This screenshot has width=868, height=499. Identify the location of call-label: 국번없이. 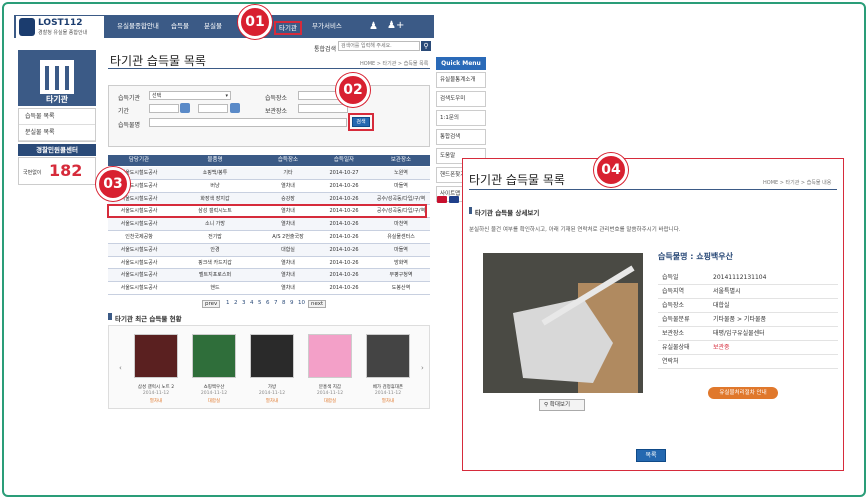
(32, 173).